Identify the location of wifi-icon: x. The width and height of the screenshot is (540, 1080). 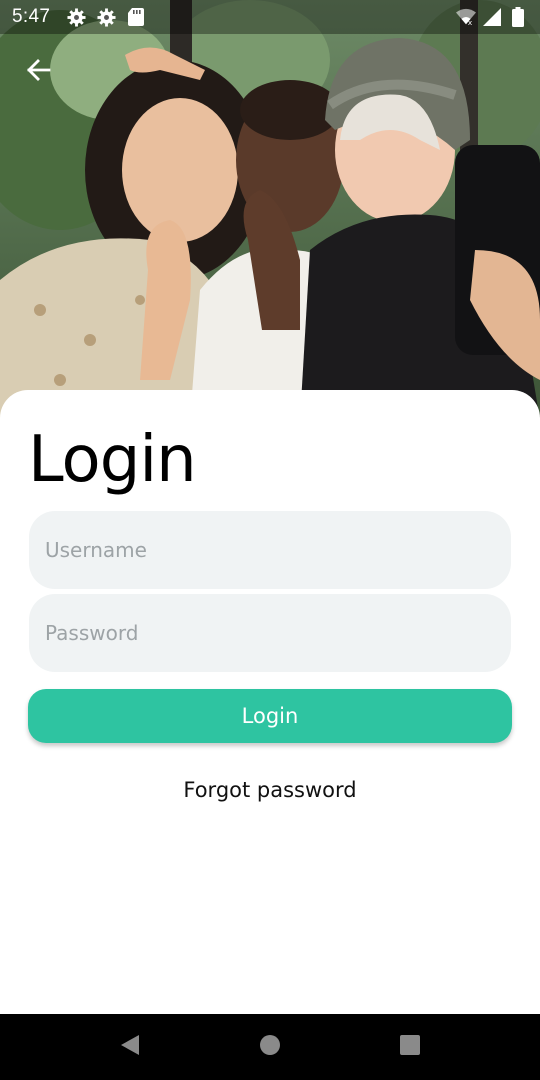
(466, 17).